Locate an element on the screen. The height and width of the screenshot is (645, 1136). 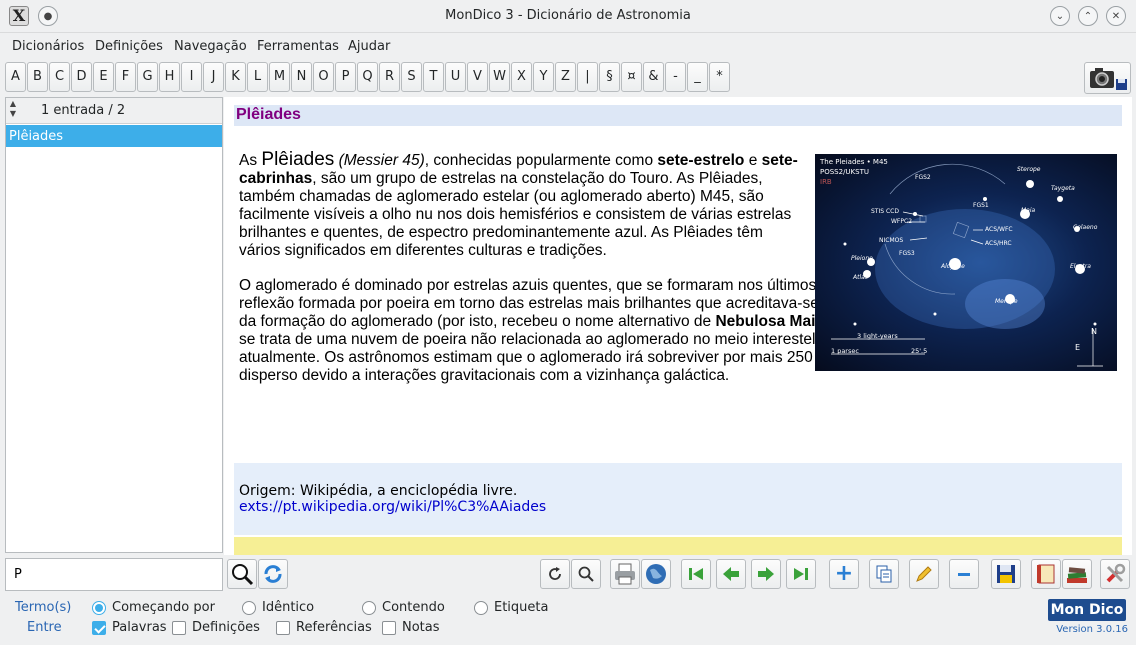
between-label: Entre is located at coordinates (44, 627).